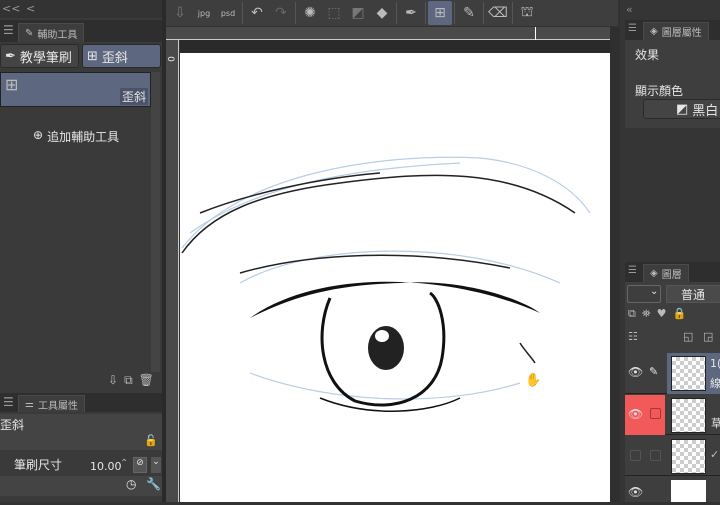  Describe the element at coordinates (632, 314) in the screenshot. I see `clip-icon: ⧉` at that location.